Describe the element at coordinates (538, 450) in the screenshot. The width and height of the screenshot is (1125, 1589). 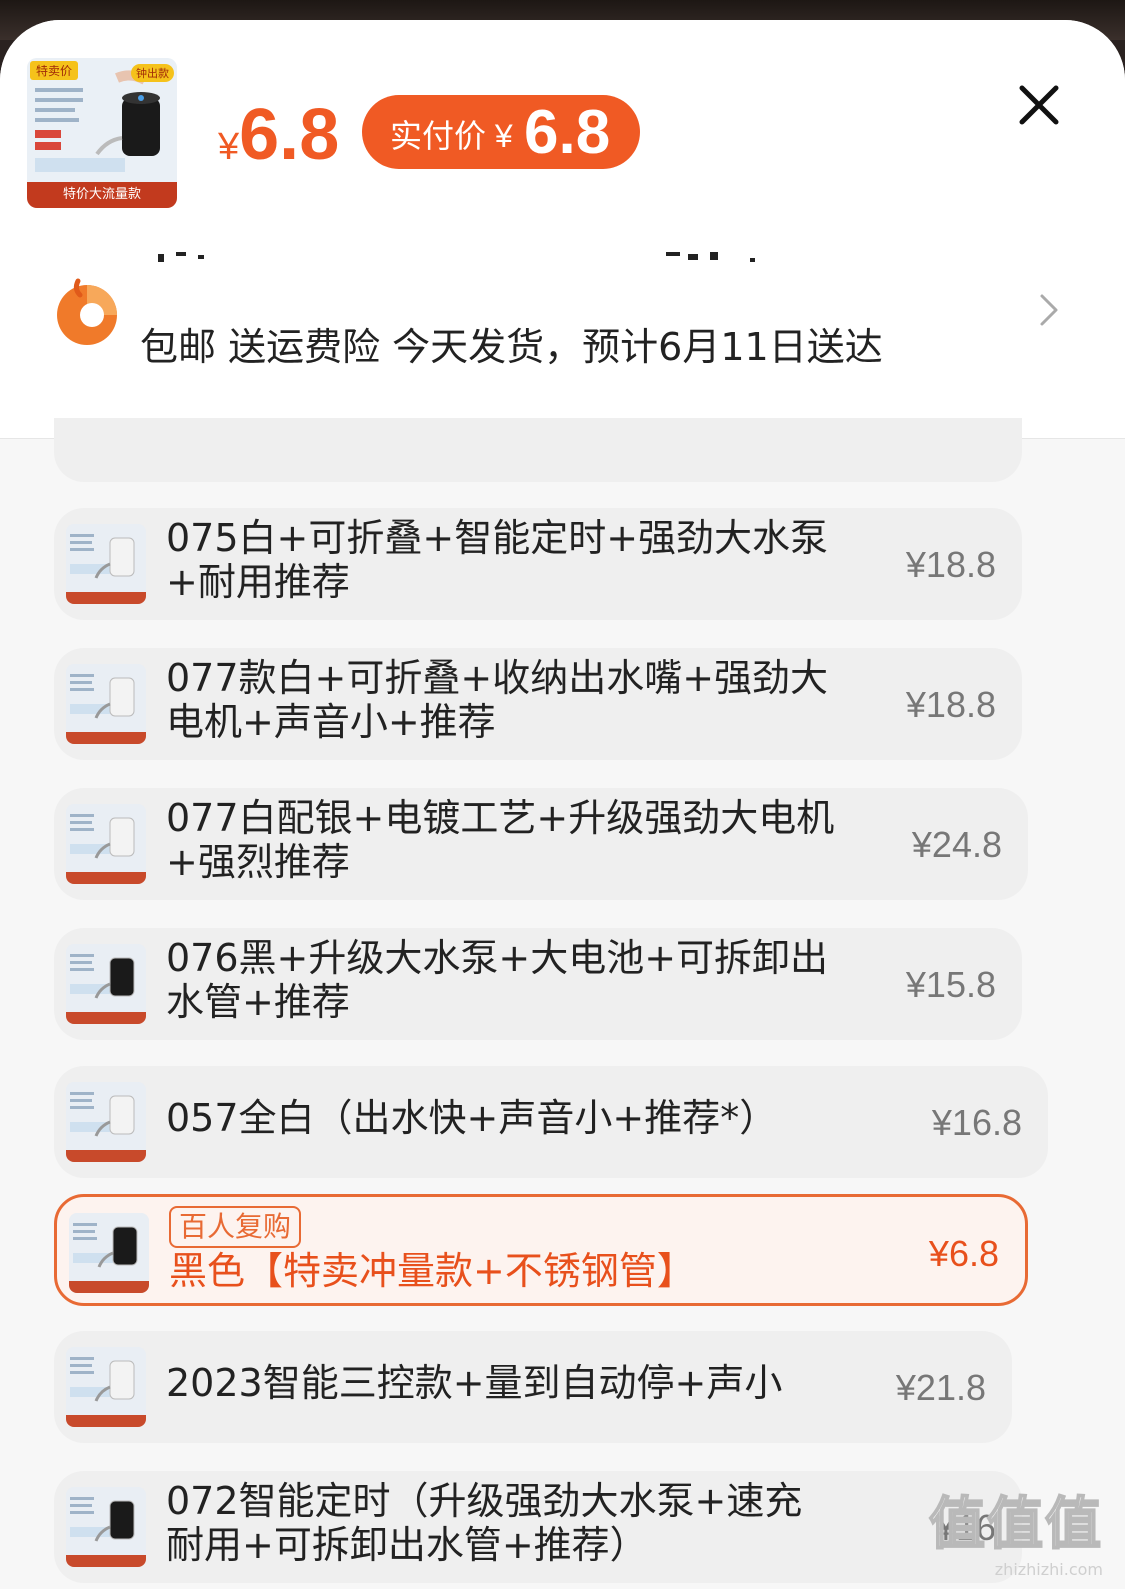
I see `list-item-partial` at that location.